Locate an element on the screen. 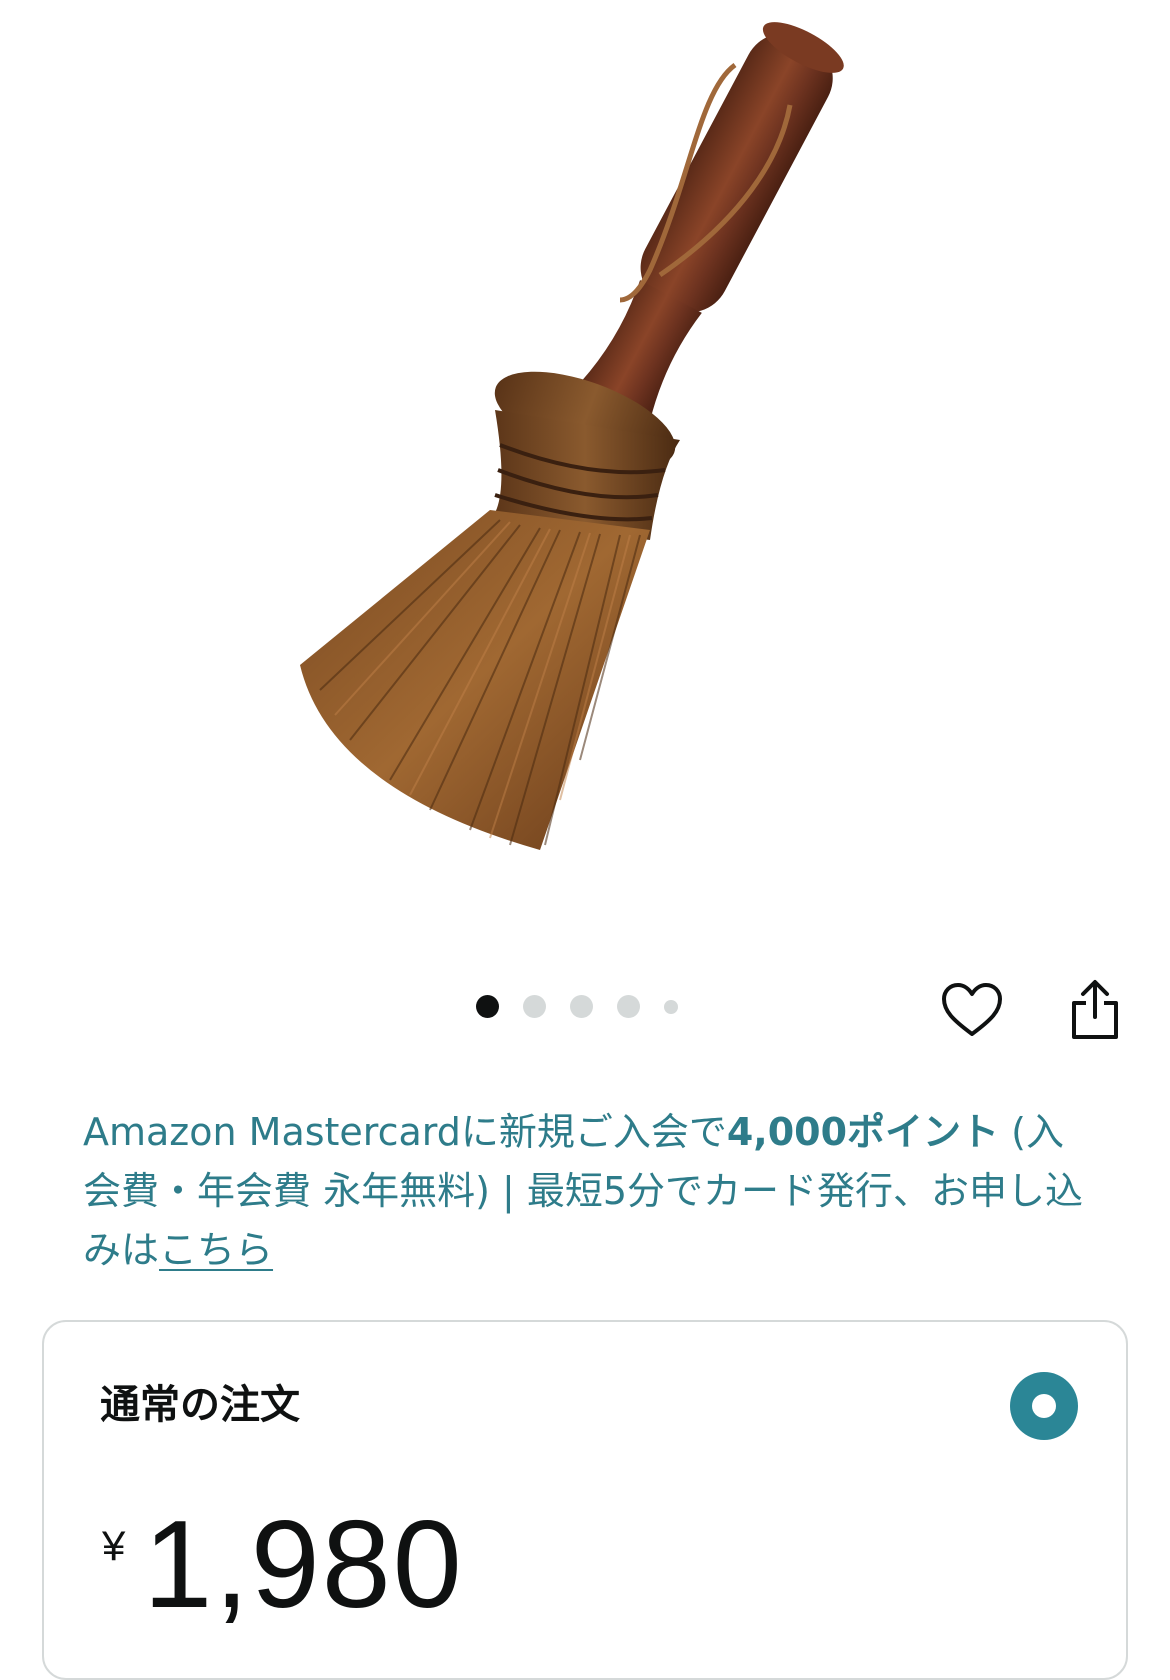 The height and width of the screenshot is (1680, 1170). promo-link: こちら is located at coordinates (216, 1250).